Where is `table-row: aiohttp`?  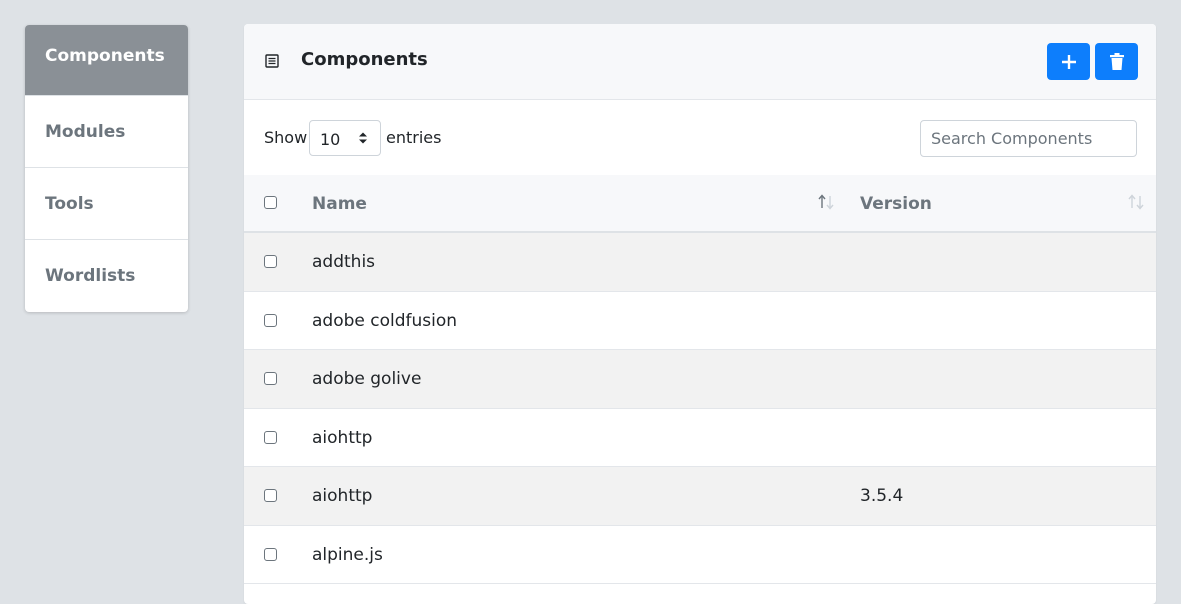
table-row: aiohttp is located at coordinates (700, 437).